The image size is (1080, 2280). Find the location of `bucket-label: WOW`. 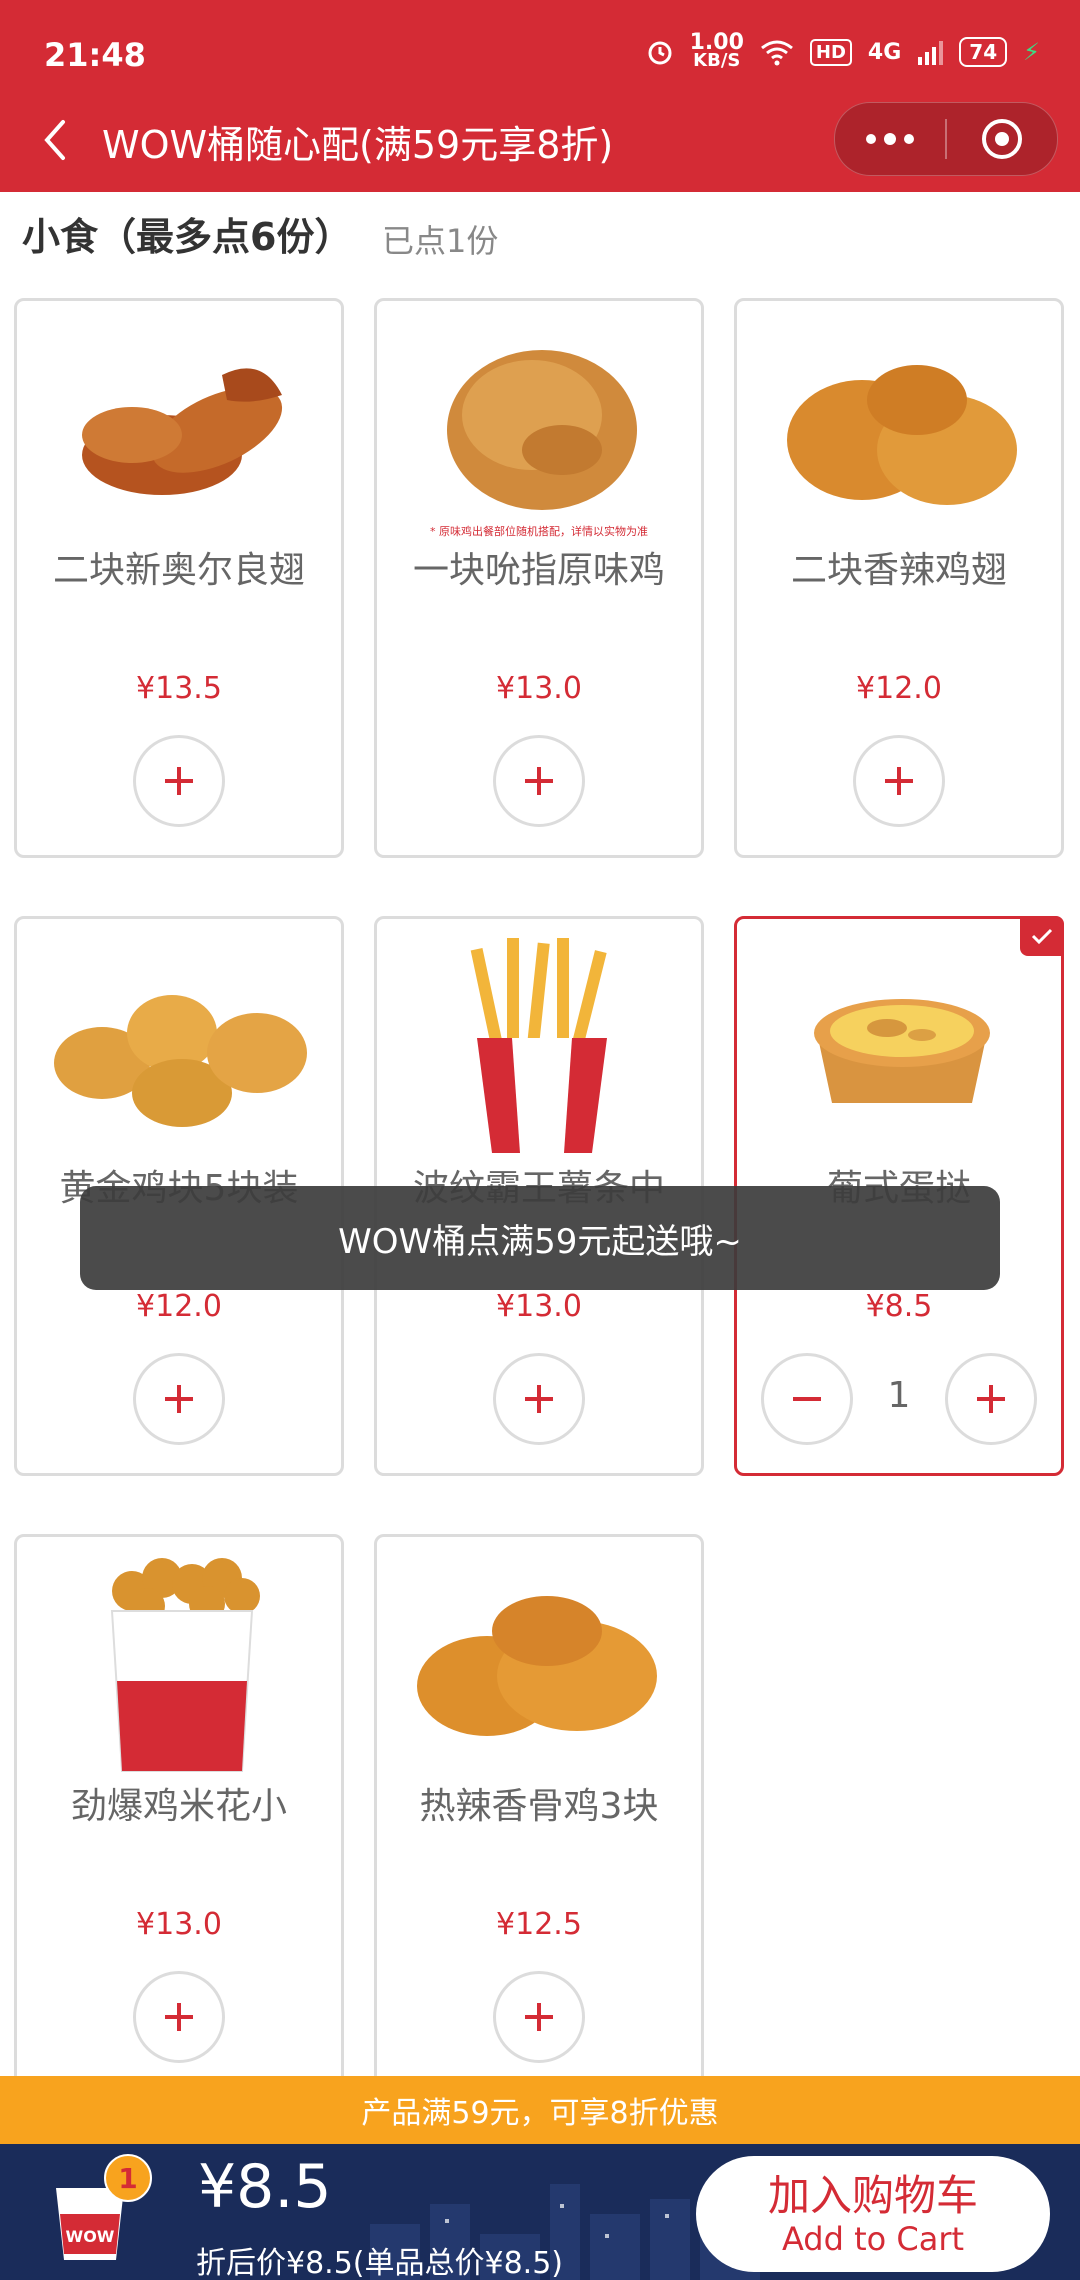

bucket-label: WOW is located at coordinates (90, 2236).